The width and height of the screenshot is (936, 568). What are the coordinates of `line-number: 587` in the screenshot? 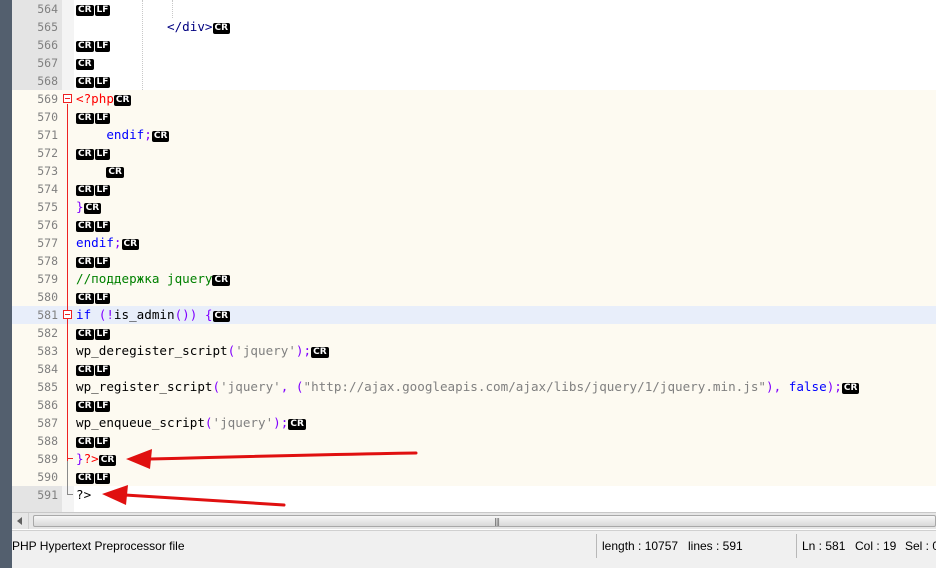 It's located at (47, 423).